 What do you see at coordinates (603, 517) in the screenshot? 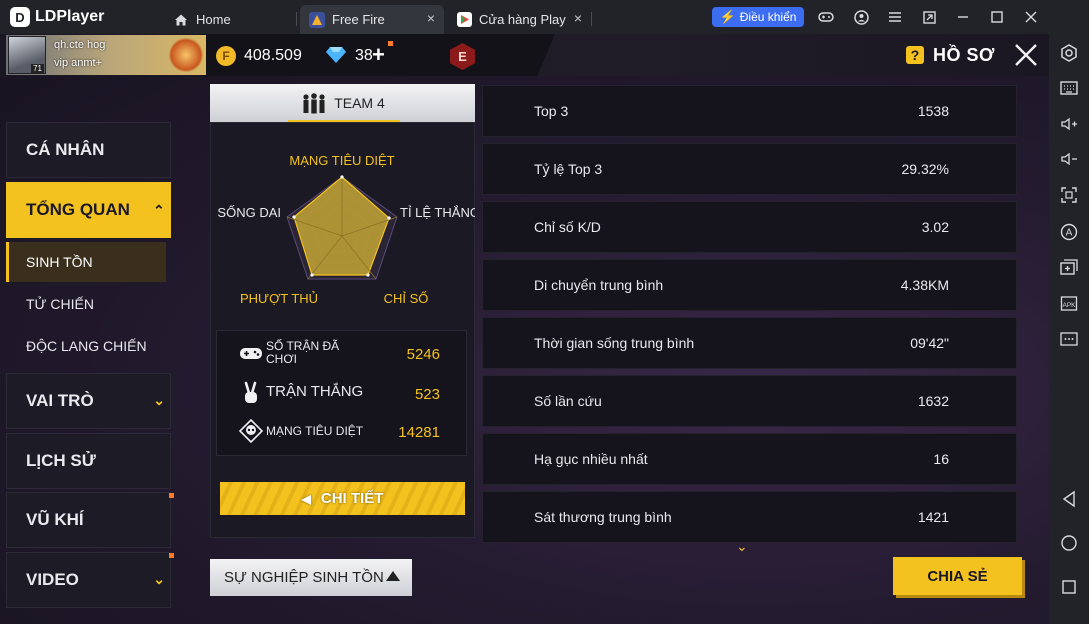
I see `stat-label: Sát thương trung bình` at bounding box center [603, 517].